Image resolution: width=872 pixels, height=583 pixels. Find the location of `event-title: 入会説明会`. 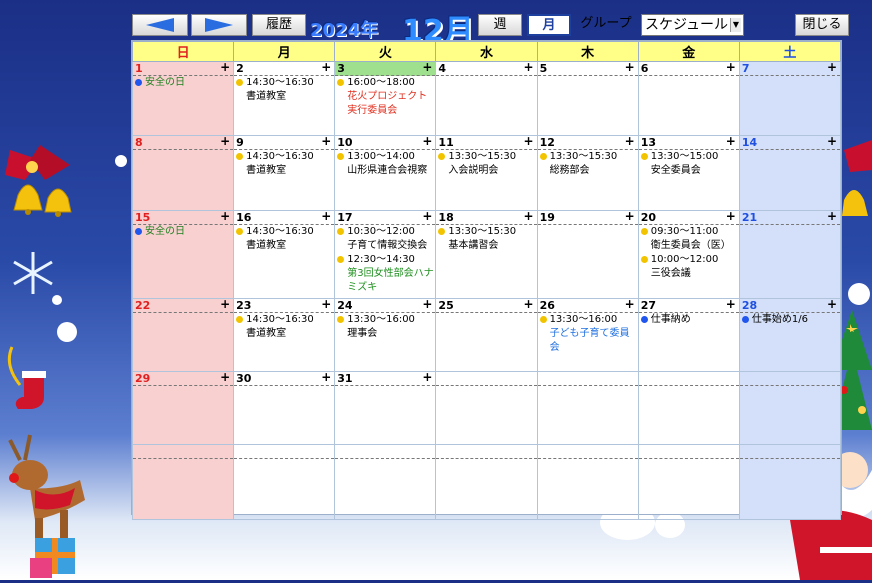

event-title: 入会説明会 is located at coordinates (486, 171).